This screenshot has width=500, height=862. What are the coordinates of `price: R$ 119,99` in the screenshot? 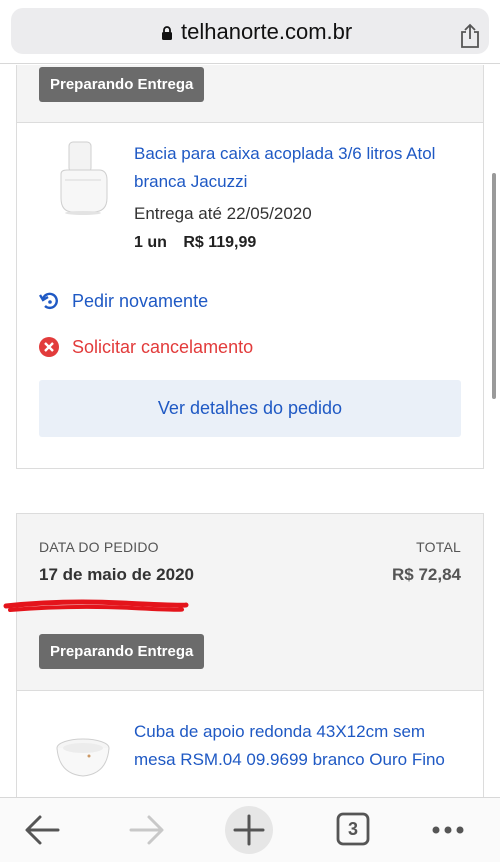 It's located at (220, 242).